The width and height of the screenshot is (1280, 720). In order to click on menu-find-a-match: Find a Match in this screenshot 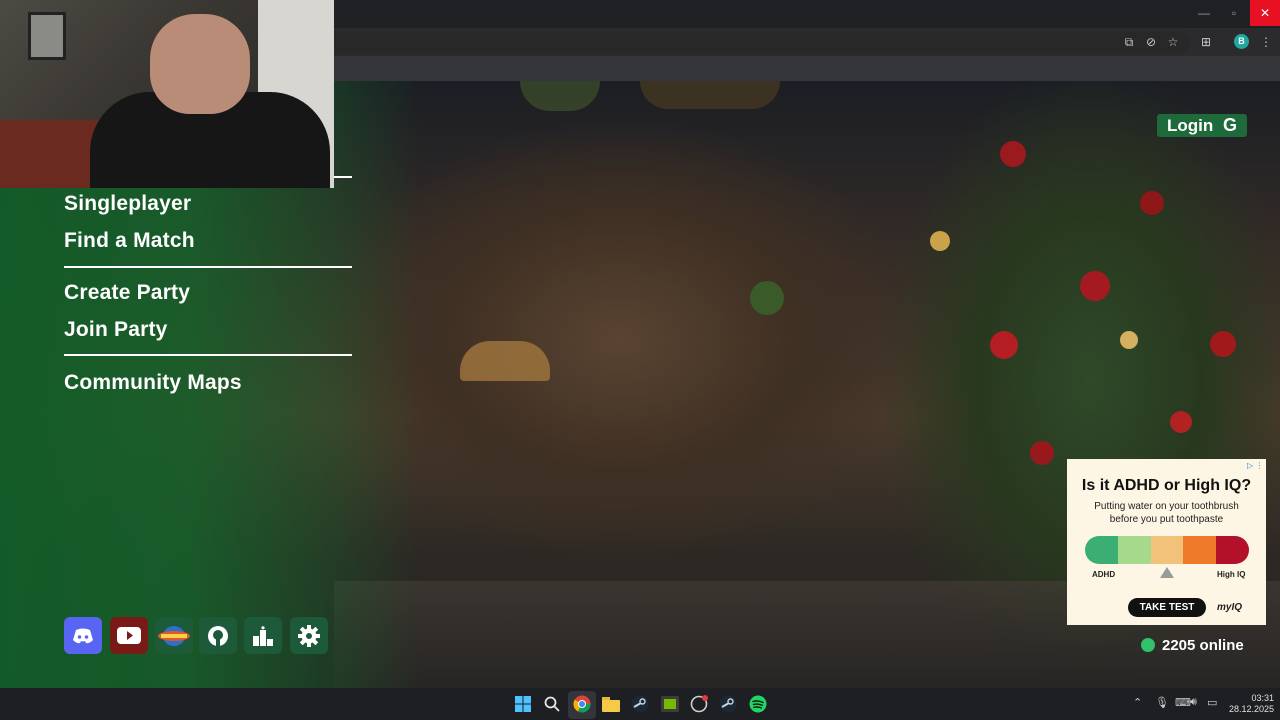, I will do `click(129, 241)`.